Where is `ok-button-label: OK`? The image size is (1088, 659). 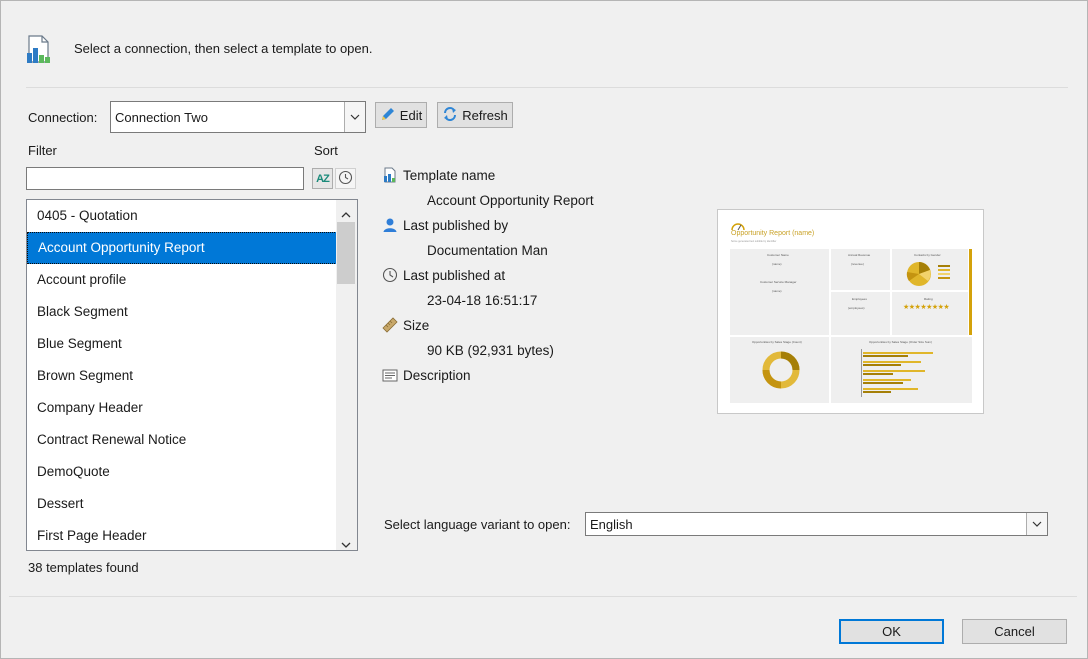 ok-button-label: OK is located at coordinates (891, 631).